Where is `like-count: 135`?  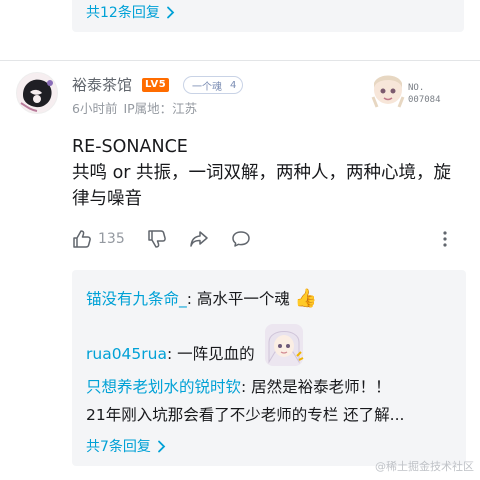
like-count: 135 is located at coordinates (111, 239).